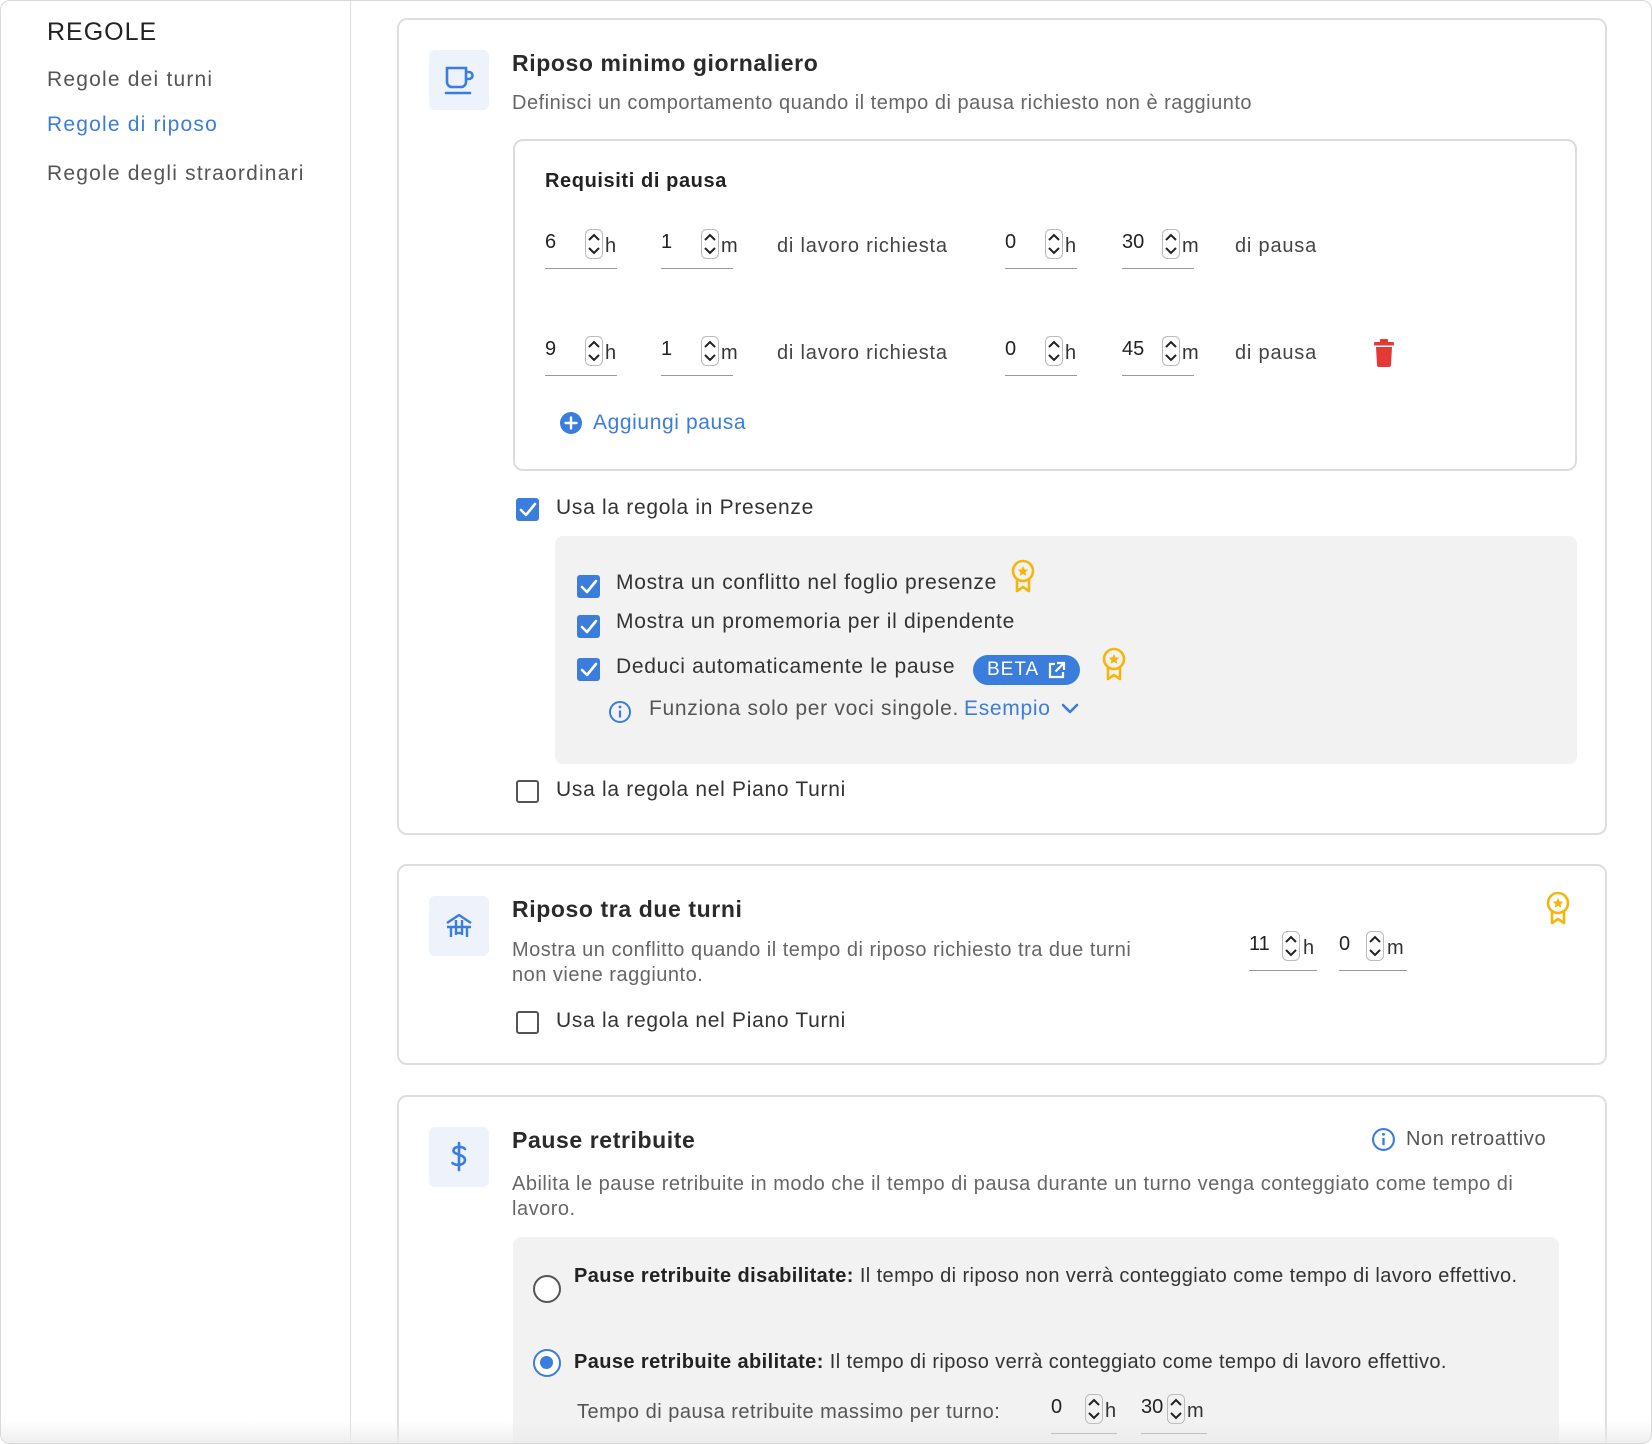 This screenshot has width=1652, height=1444. I want to click on bench-icon, so click(459, 925).